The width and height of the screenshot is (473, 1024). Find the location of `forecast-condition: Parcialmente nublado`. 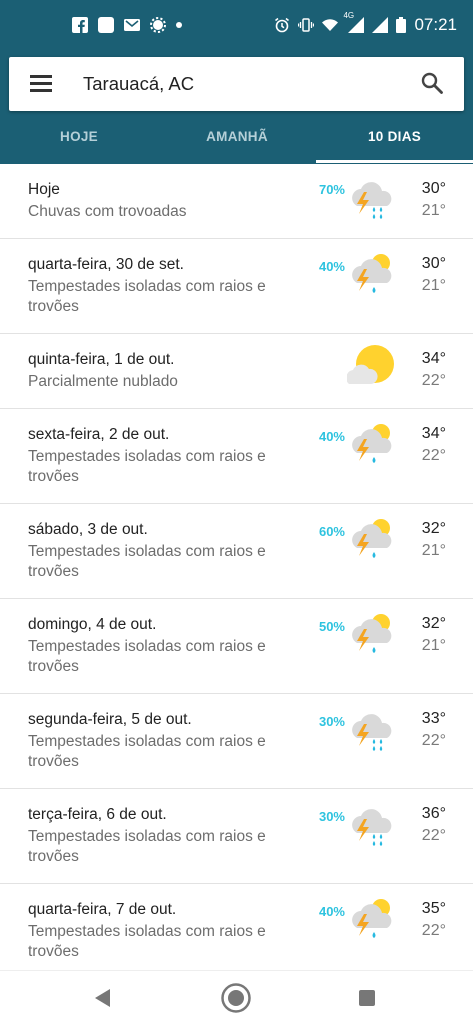

forecast-condition: Parcialmente nublado is located at coordinates (103, 381).